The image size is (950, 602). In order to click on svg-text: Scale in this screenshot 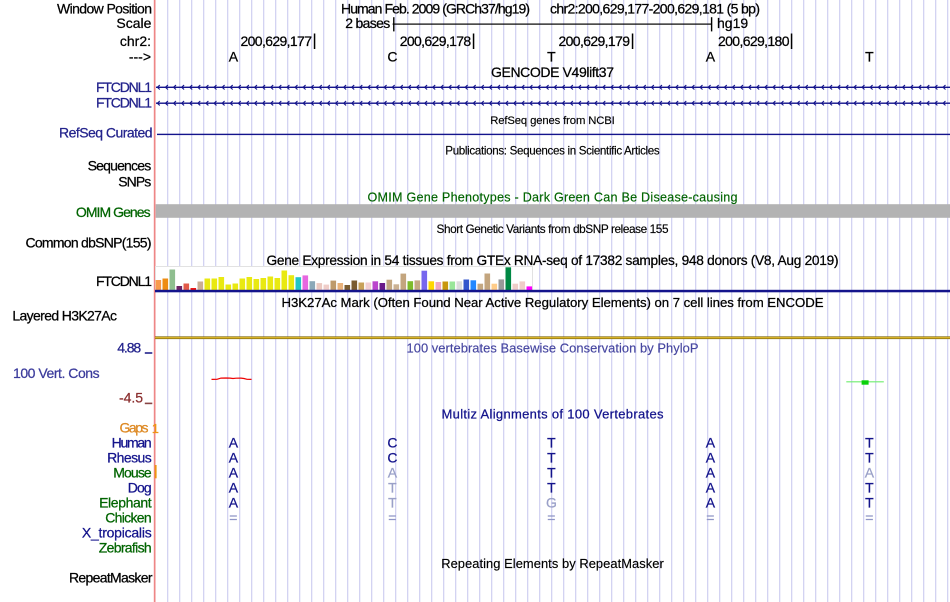, I will do `click(133, 23)`.